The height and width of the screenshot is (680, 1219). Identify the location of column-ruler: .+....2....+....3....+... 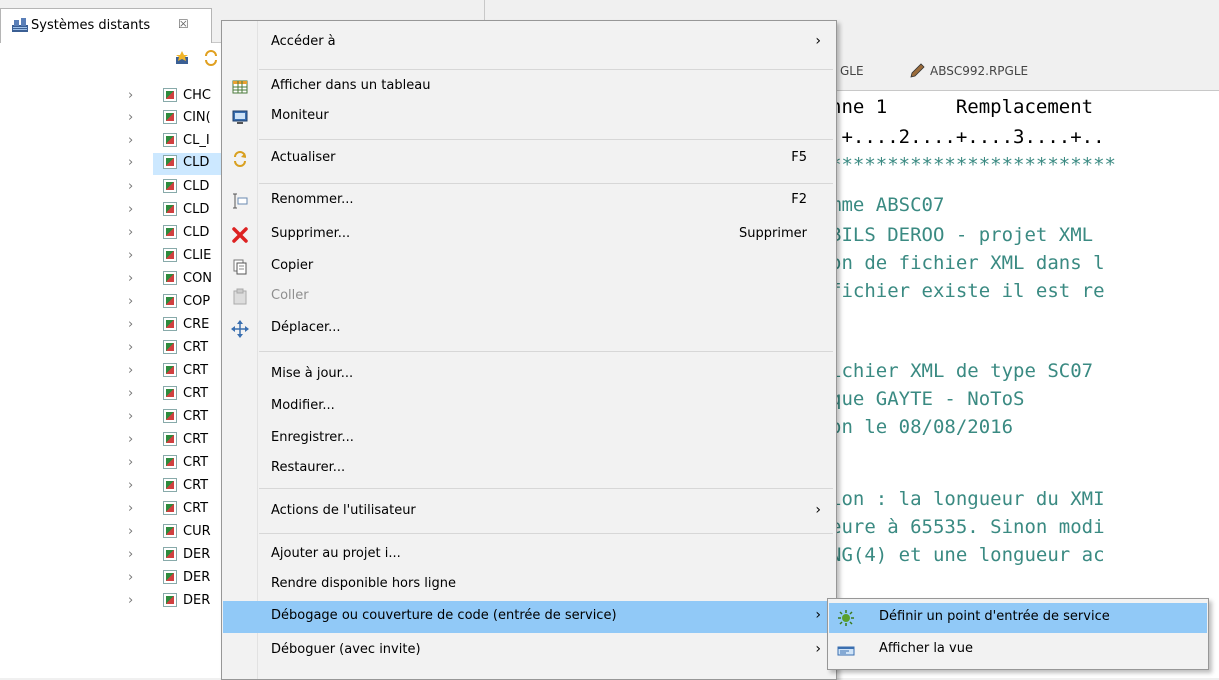
(967, 137).